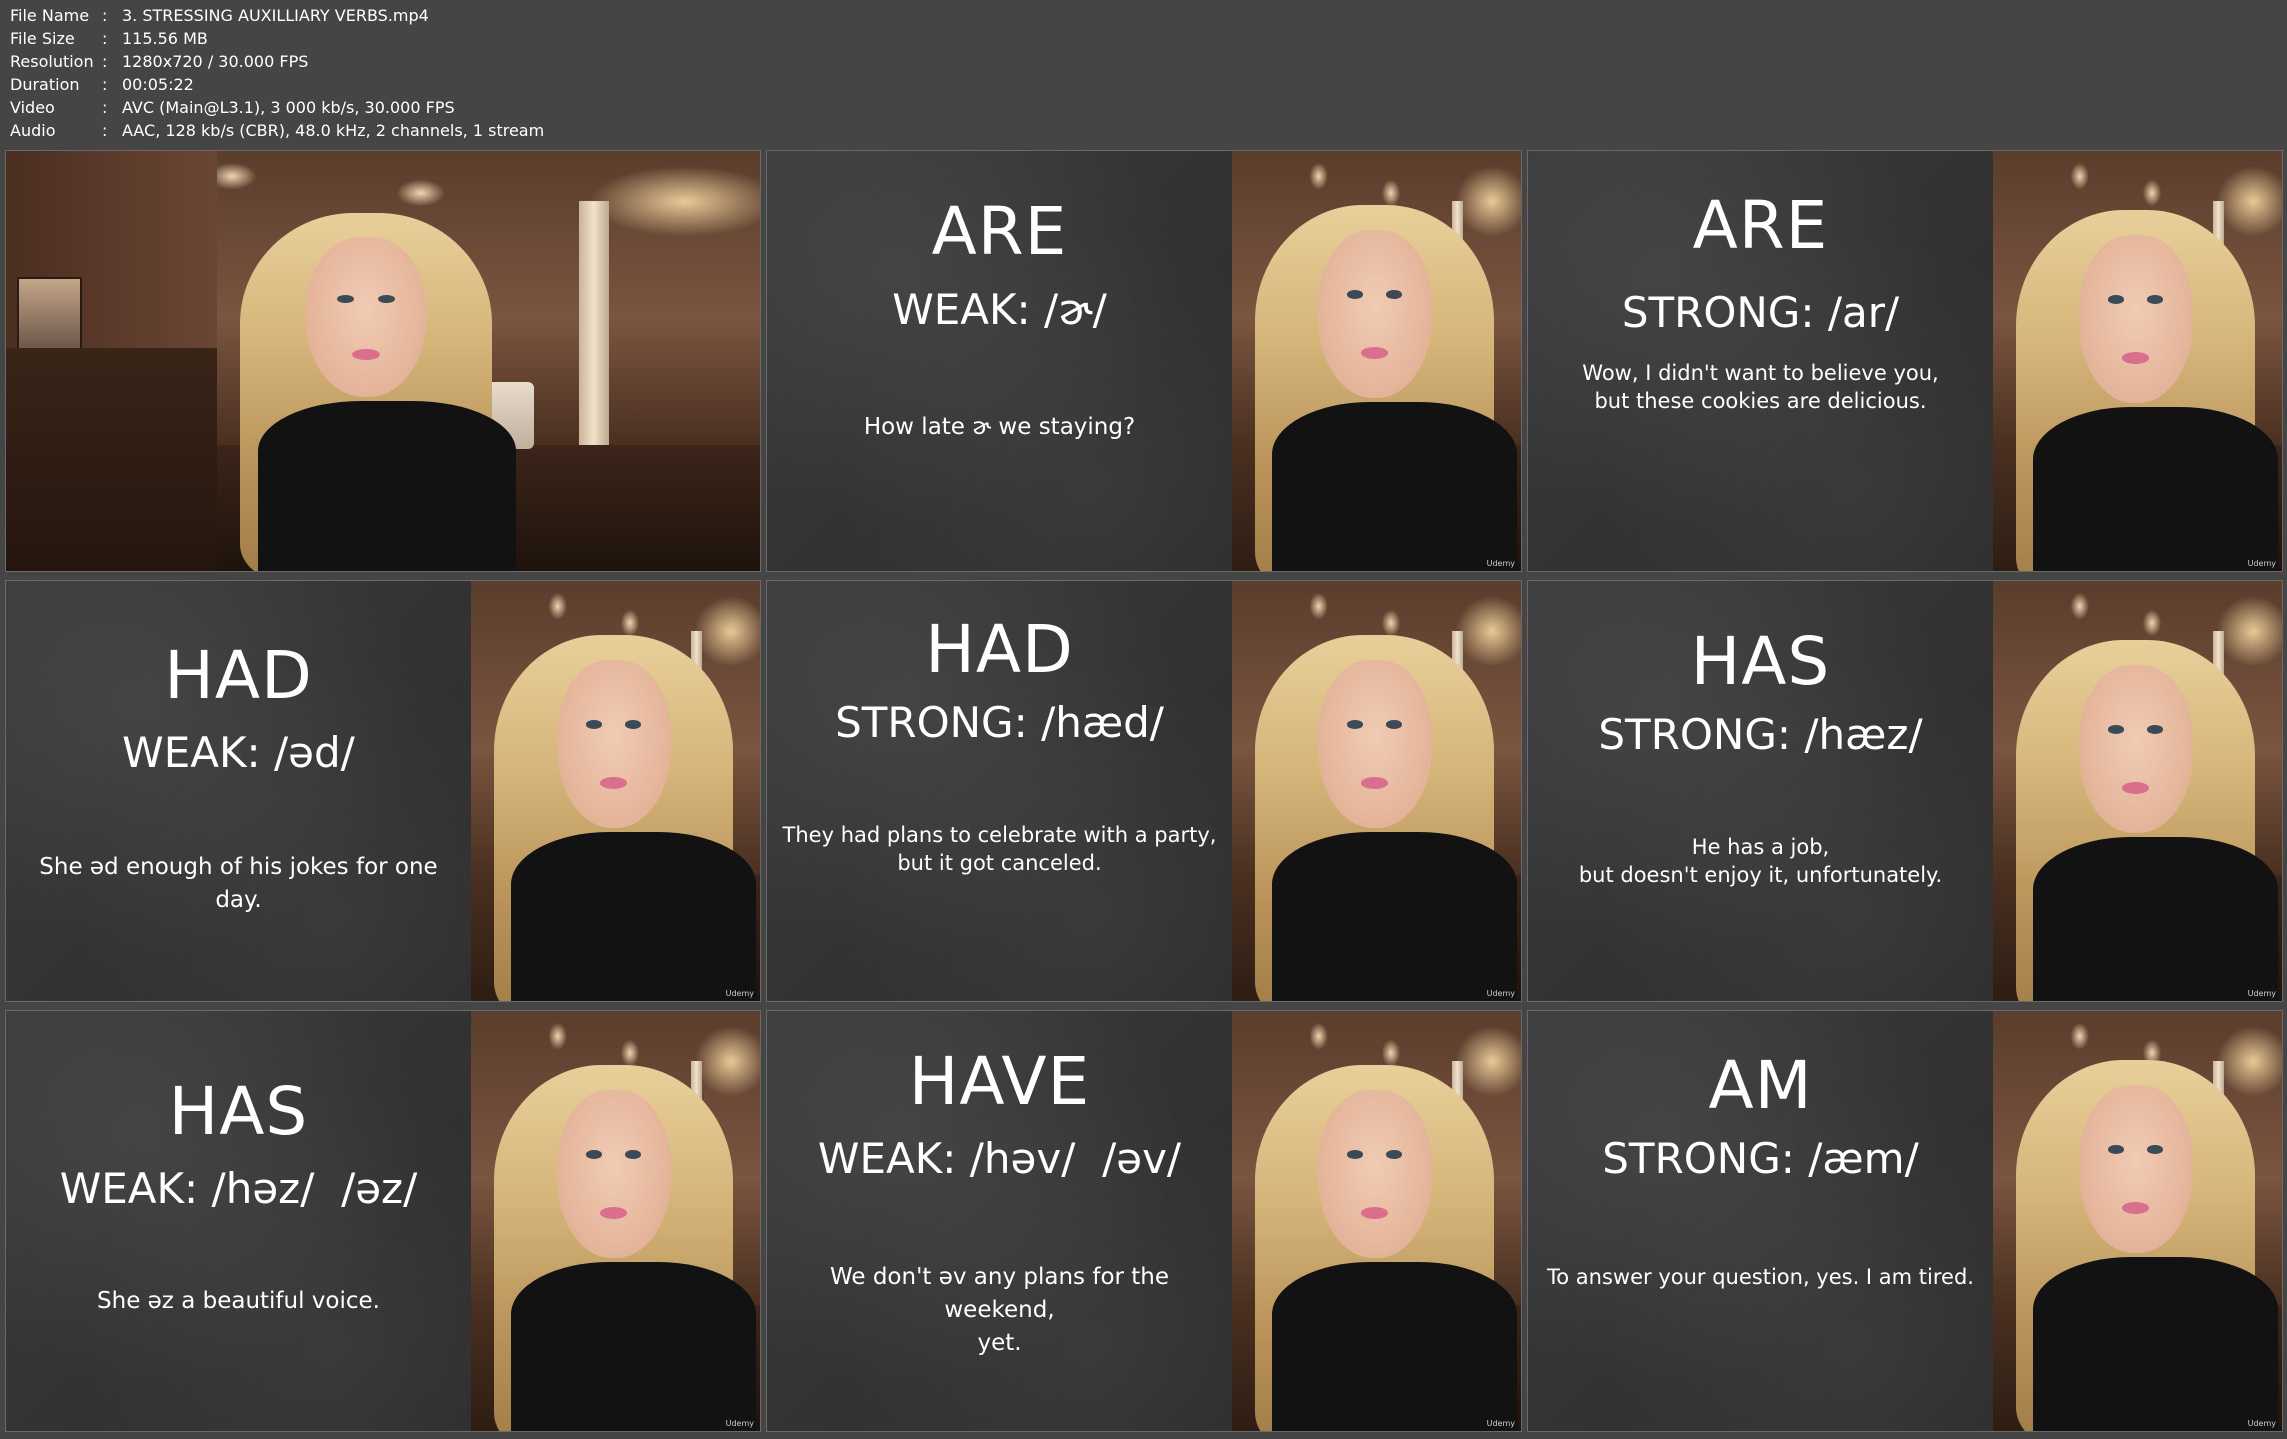 This screenshot has width=2287, height=1439. Describe the element at coordinates (999, 1158) in the screenshot. I see `slide-phonetic: WEAK: /həv/ /əv/` at that location.